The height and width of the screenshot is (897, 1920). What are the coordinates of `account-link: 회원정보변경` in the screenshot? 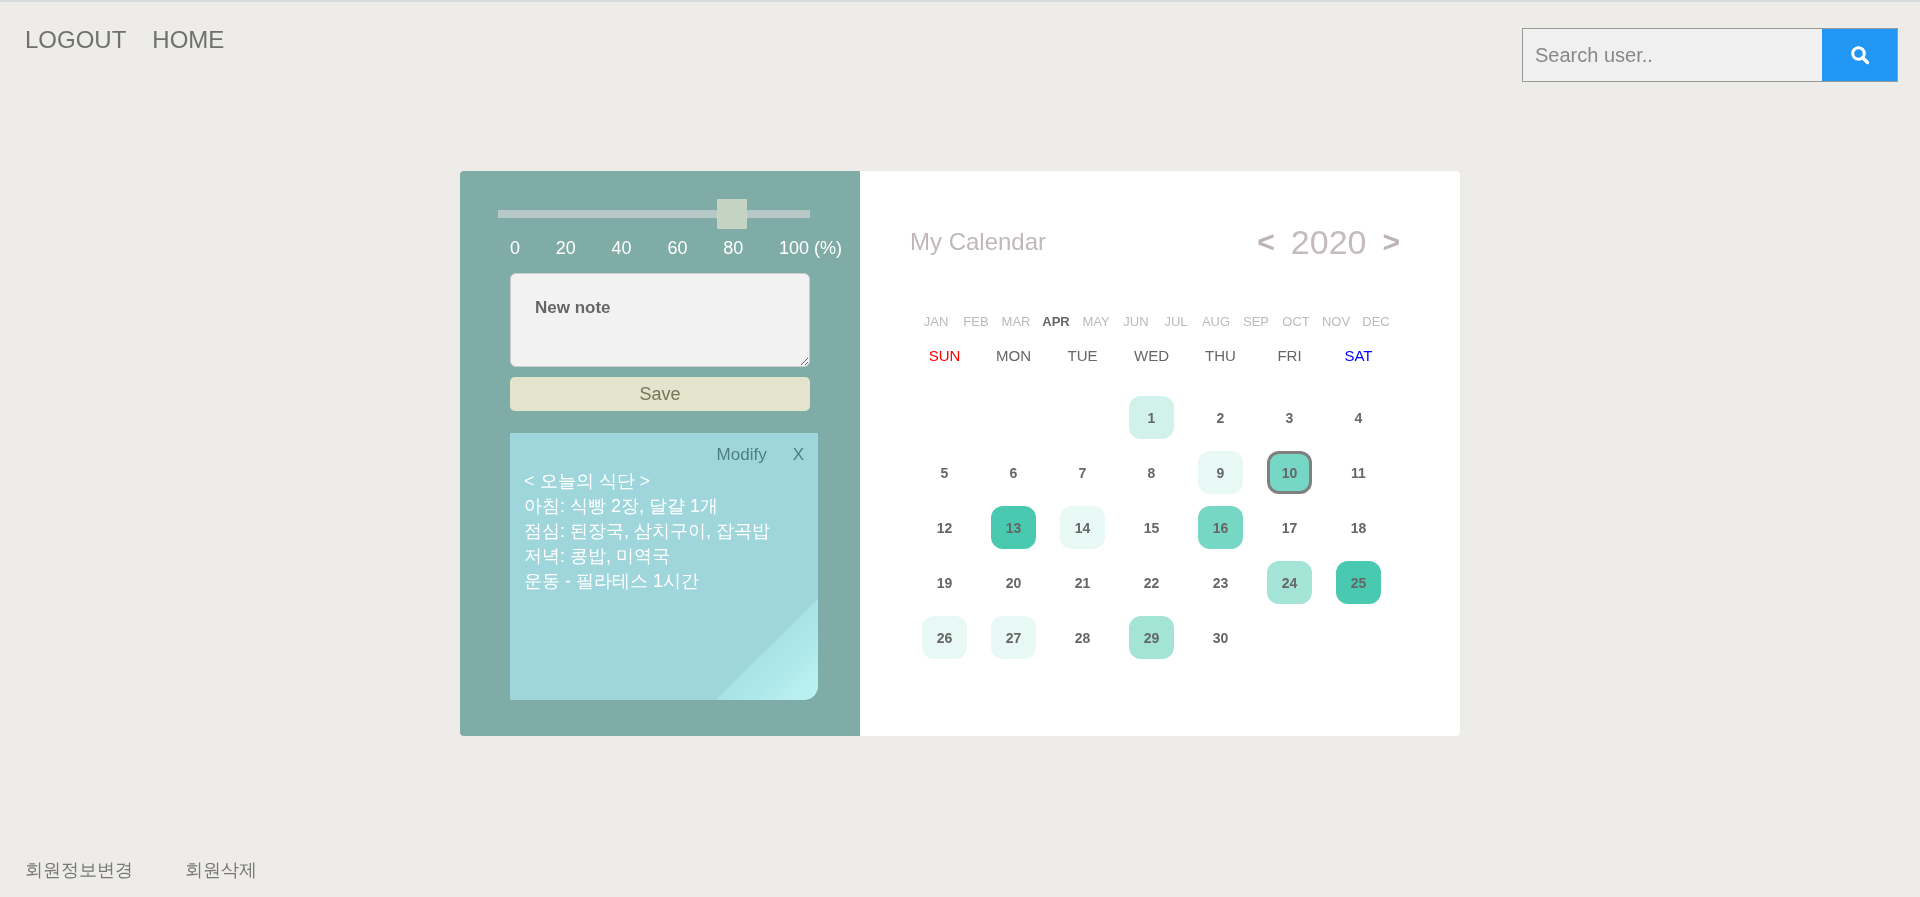 It's located at (79, 870).